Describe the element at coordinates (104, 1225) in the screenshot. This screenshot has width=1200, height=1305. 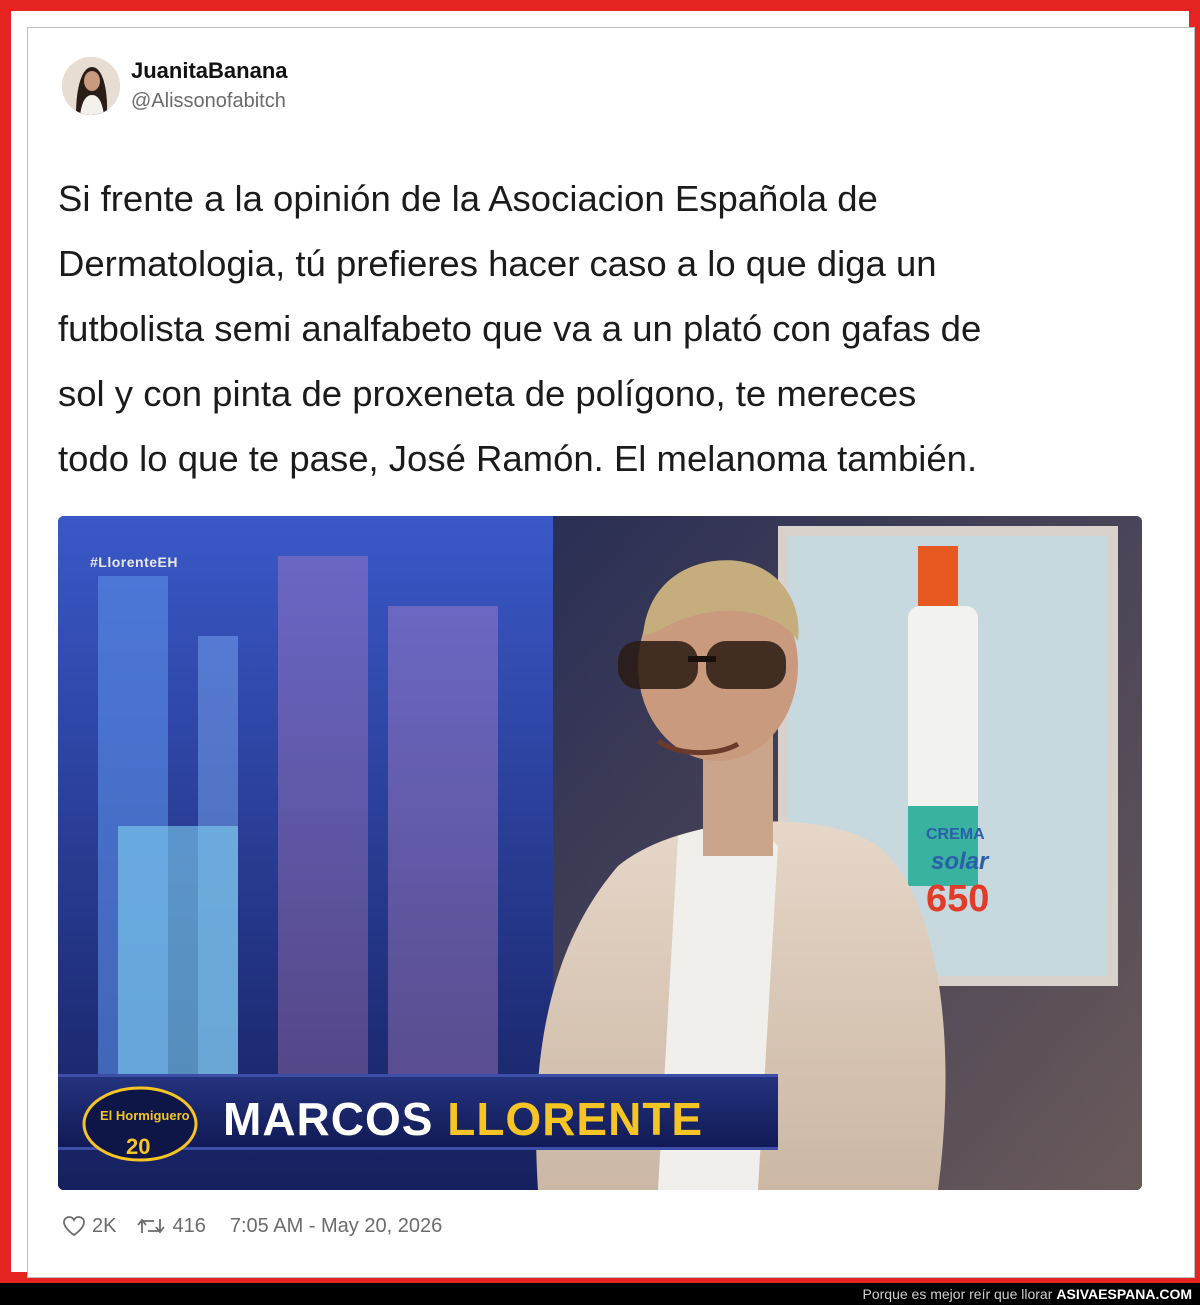
I see `like-count: 2K` at that location.